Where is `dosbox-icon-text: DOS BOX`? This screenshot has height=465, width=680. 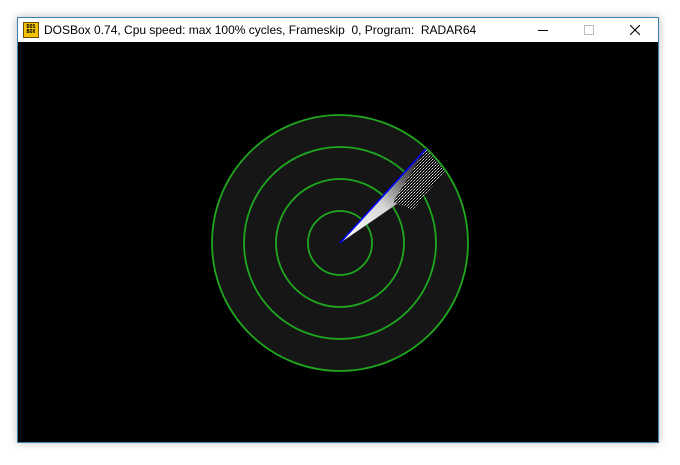
dosbox-icon-text: DOS BOX is located at coordinates (31, 29).